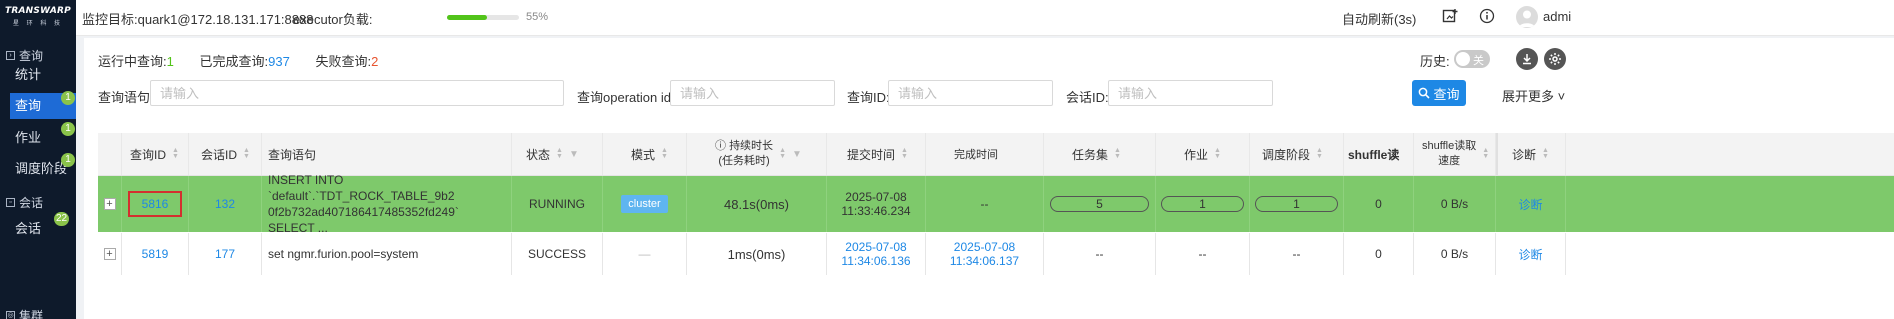 The image size is (1894, 319). Describe the element at coordinates (467, 17) in the screenshot. I see `executor-load-fill` at that location.